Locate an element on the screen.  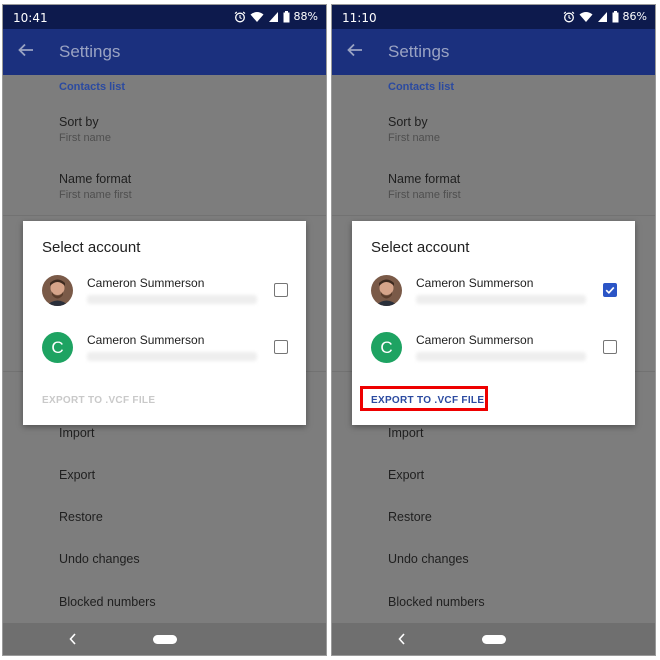
status-time: 11:10 is located at coordinates (359, 18).